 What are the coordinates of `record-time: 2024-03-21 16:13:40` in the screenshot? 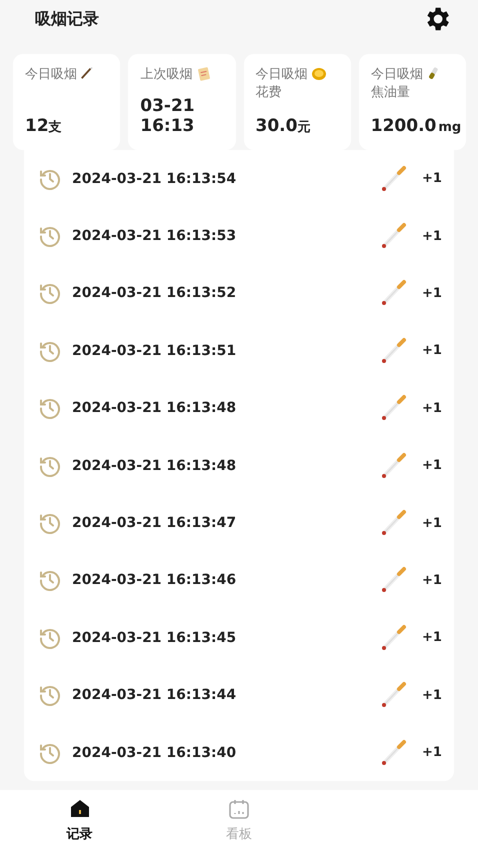 It's located at (155, 752).